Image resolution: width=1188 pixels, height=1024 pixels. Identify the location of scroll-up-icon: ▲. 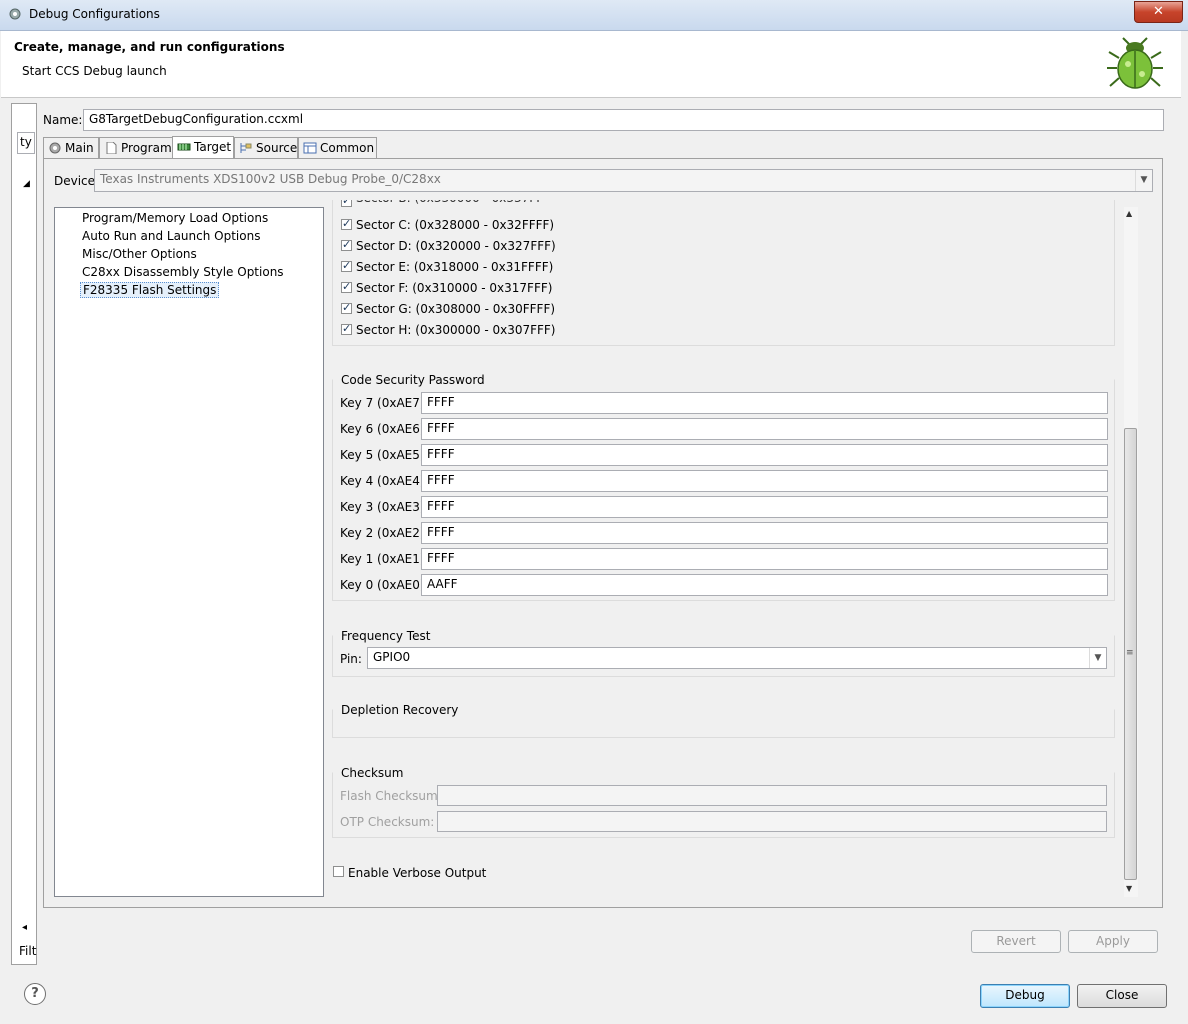
(1129, 213).